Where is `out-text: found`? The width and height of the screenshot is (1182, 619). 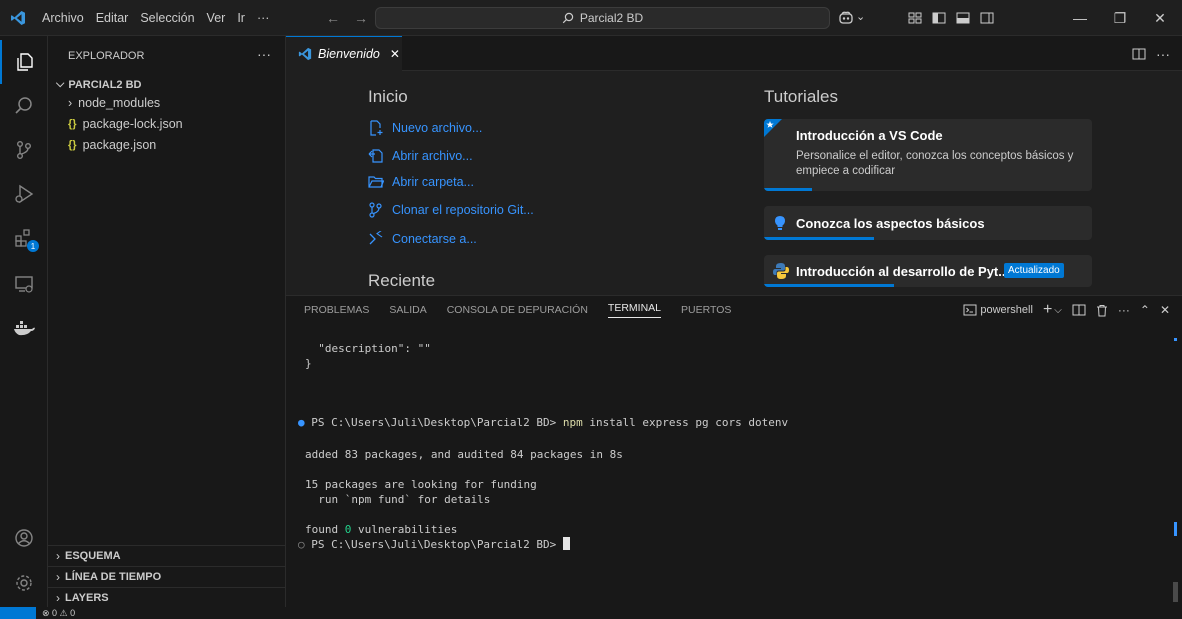 out-text: found is located at coordinates (325, 529).